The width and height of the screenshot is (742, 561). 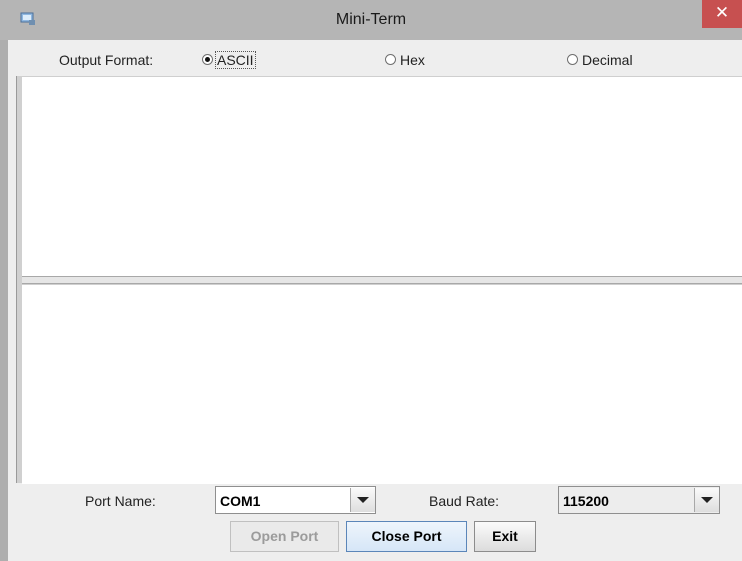 What do you see at coordinates (390, 59) in the screenshot?
I see `radio-hex` at bounding box center [390, 59].